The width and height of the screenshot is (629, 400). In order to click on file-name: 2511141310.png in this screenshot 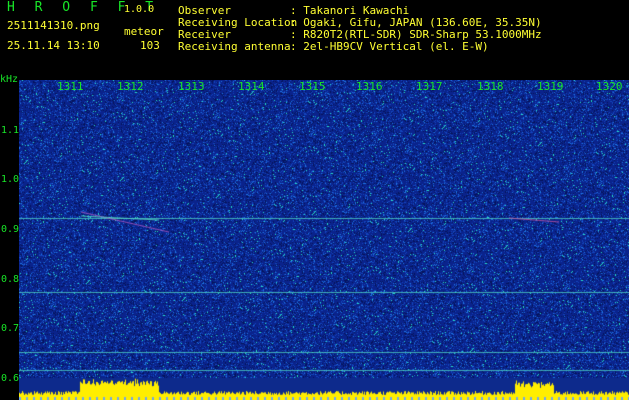, I will do `click(53, 25)`.